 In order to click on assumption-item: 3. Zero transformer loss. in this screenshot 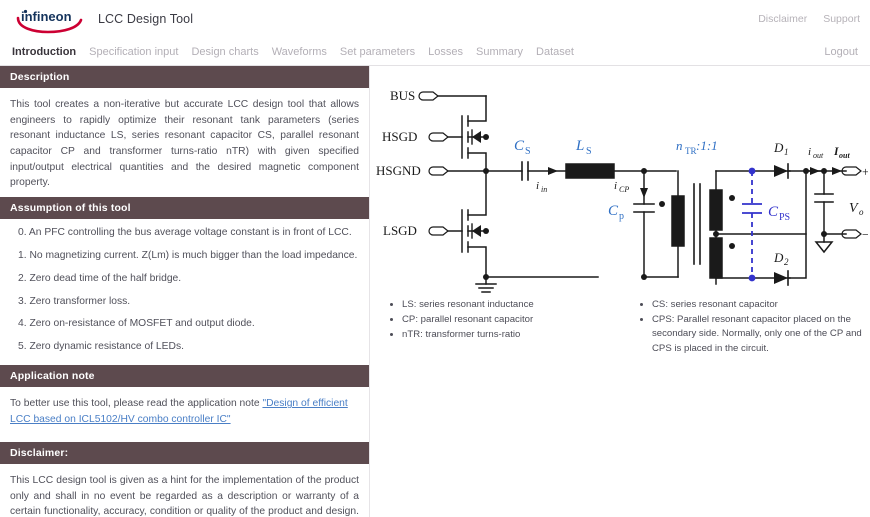, I will do `click(74, 301)`.